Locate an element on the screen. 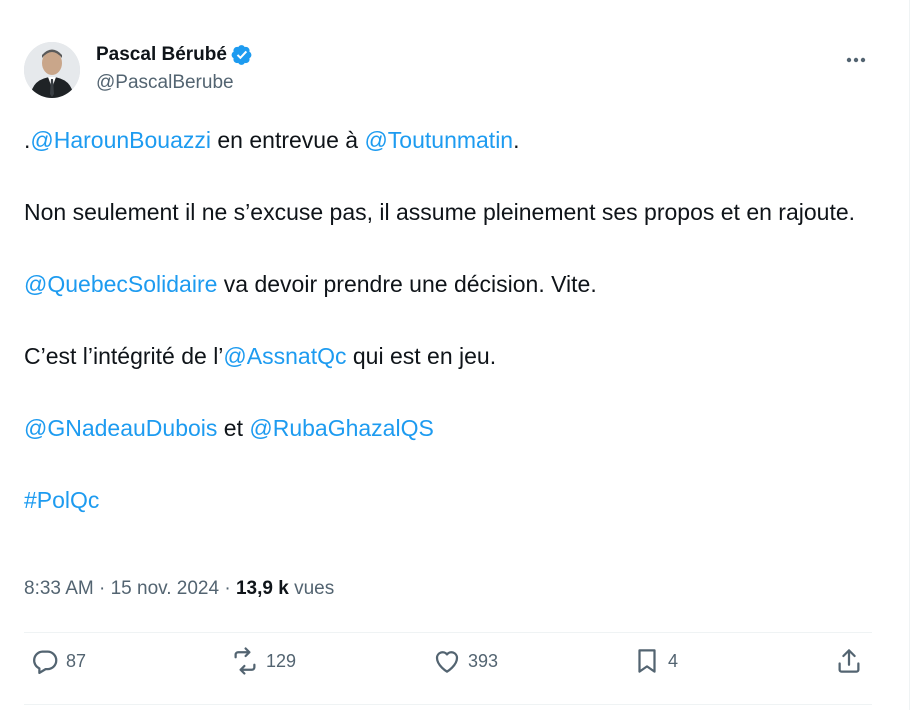  text-segment: qui est en jeu. is located at coordinates (421, 356).